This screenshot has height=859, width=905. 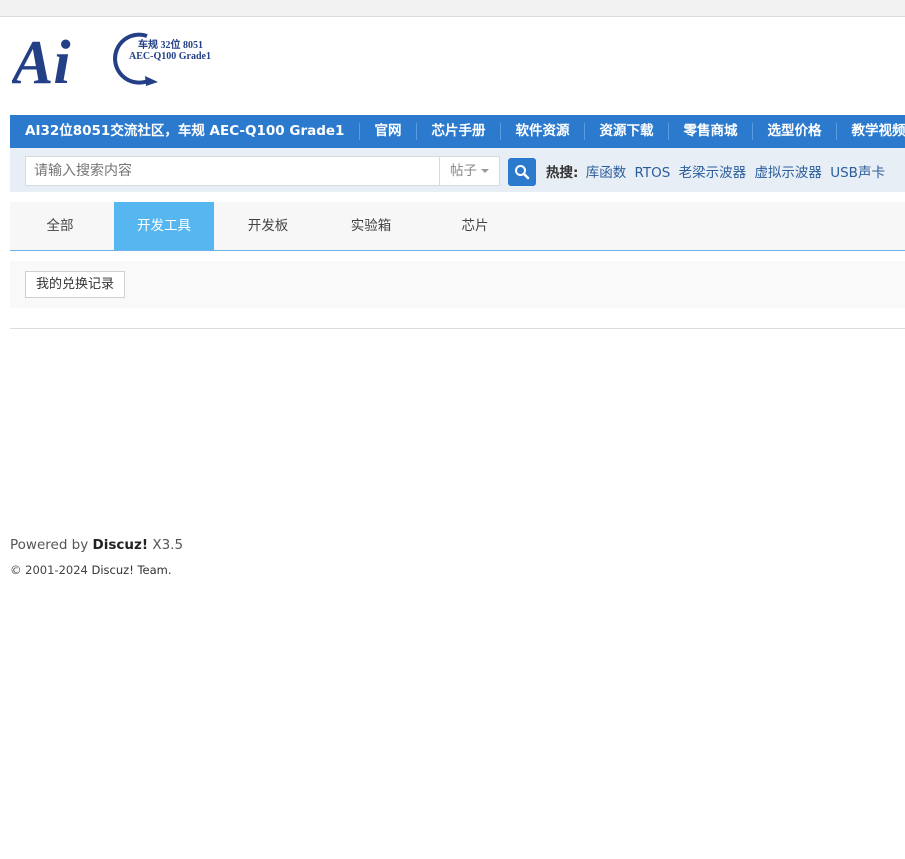 I want to click on category-tabs: 全部 开发工具 开发板 实验箱 芯片, so click(x=457, y=226).